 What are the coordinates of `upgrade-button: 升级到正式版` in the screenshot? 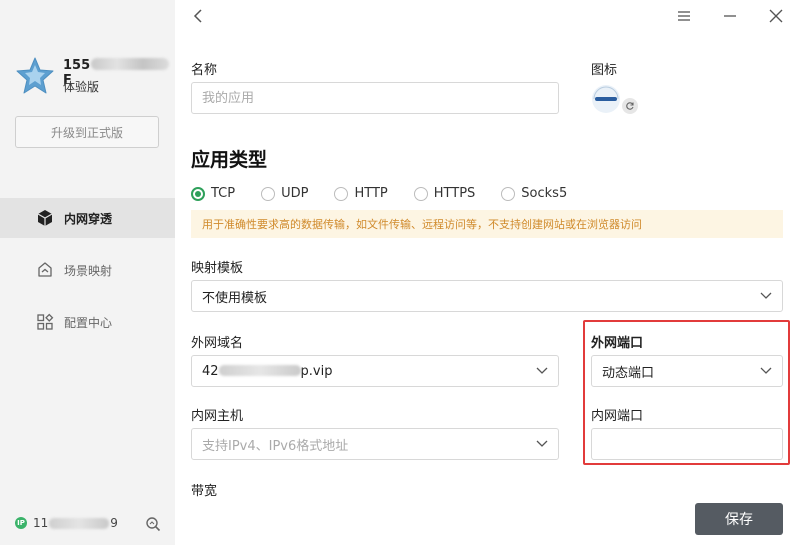 It's located at (87, 132).